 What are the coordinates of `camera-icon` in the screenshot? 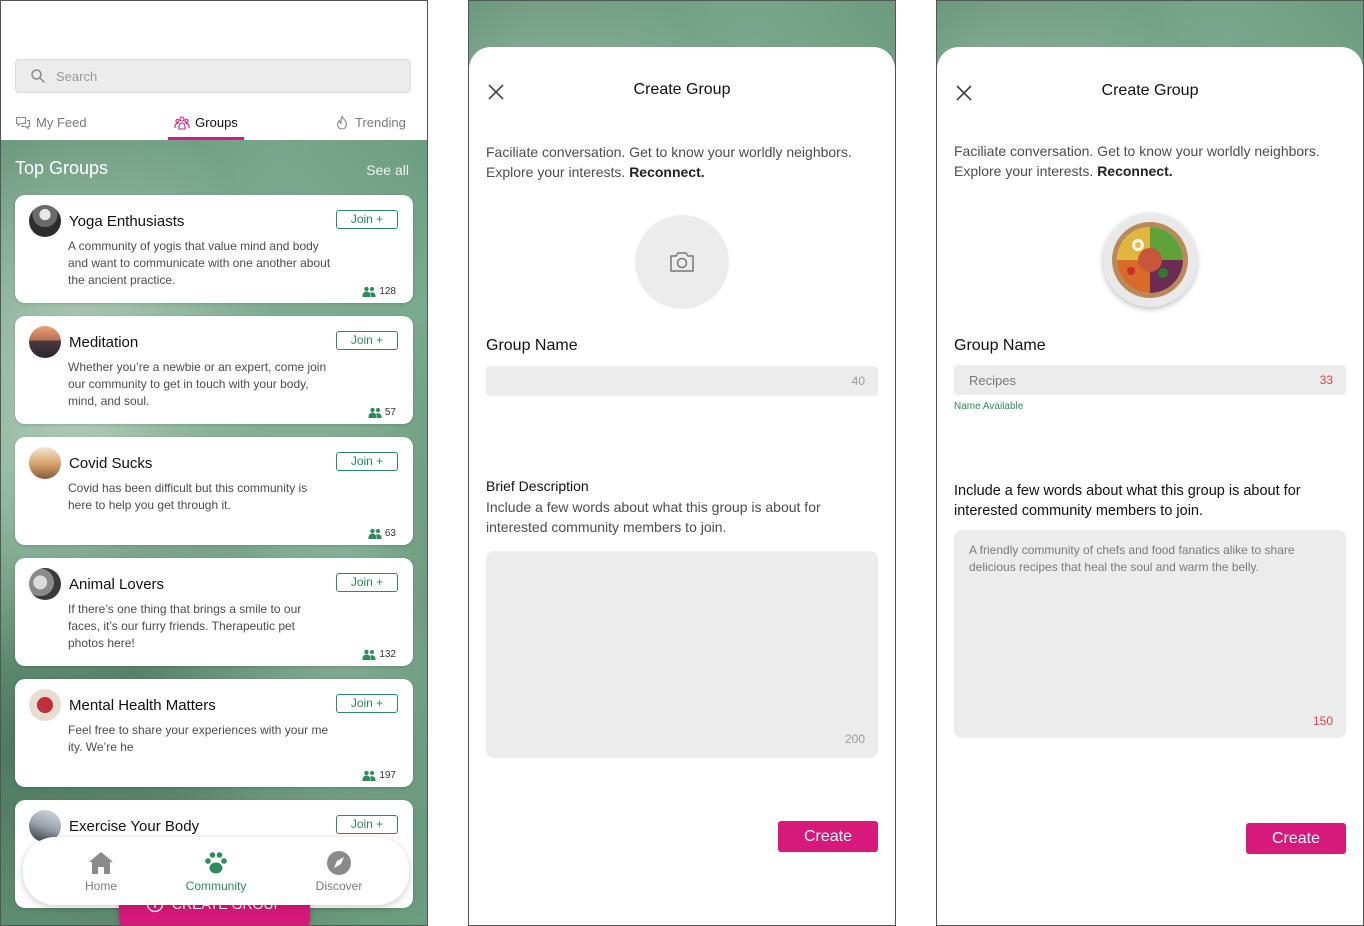 It's located at (682, 262).